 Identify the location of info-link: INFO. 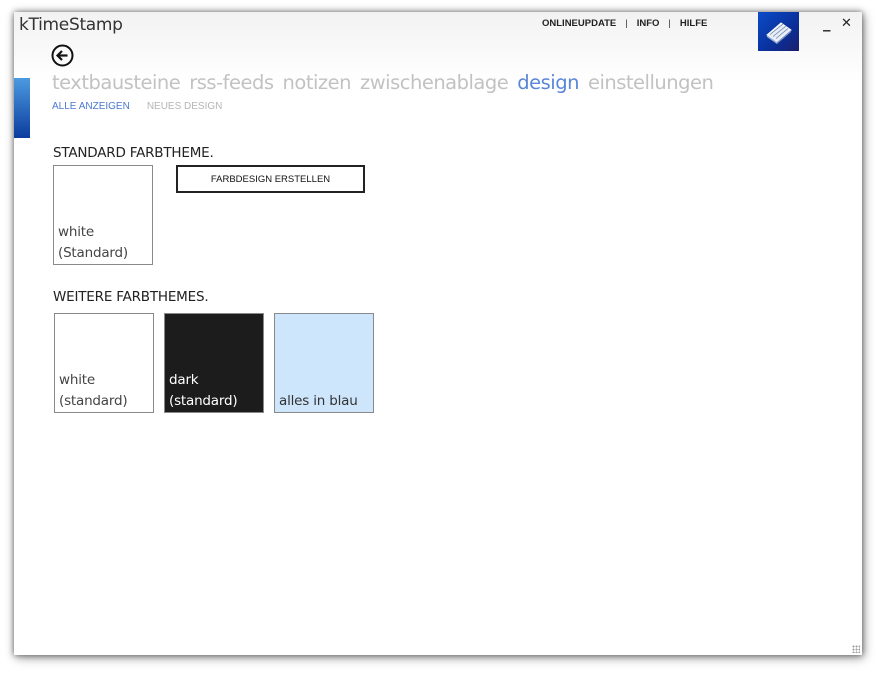
(648, 23).